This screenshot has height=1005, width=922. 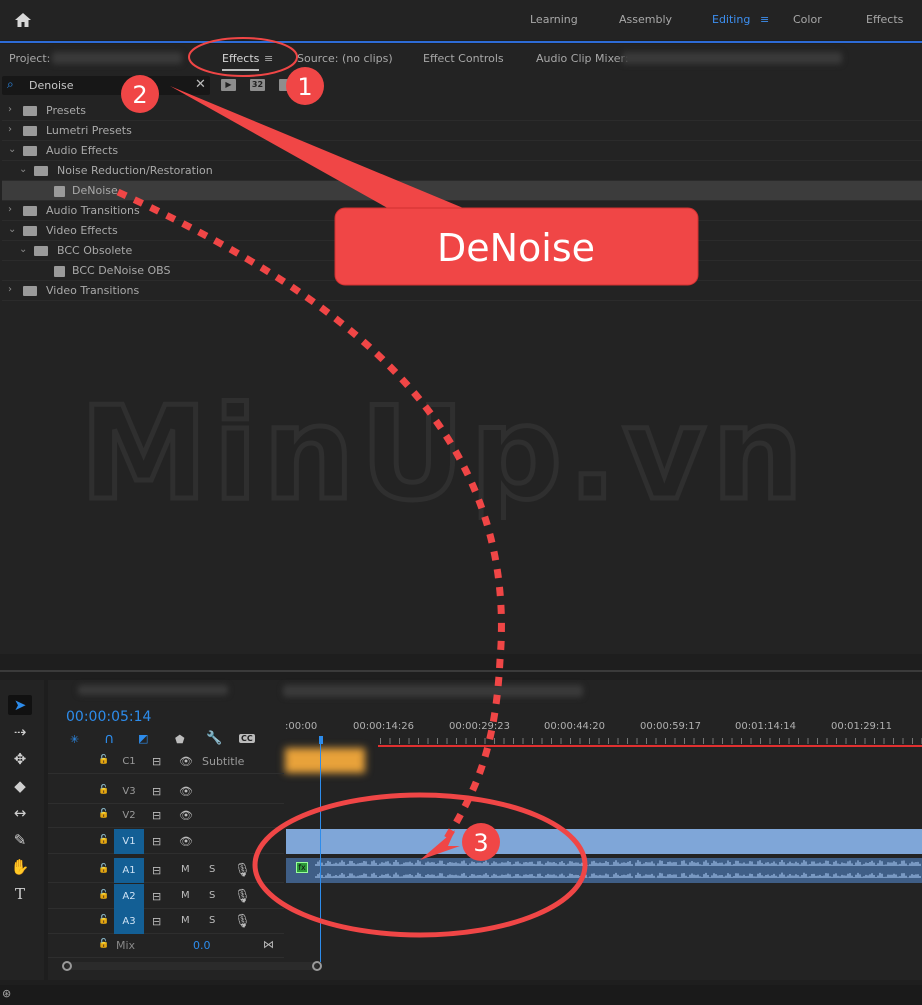 I want to click on video-clip-v1, so click(x=604, y=841).